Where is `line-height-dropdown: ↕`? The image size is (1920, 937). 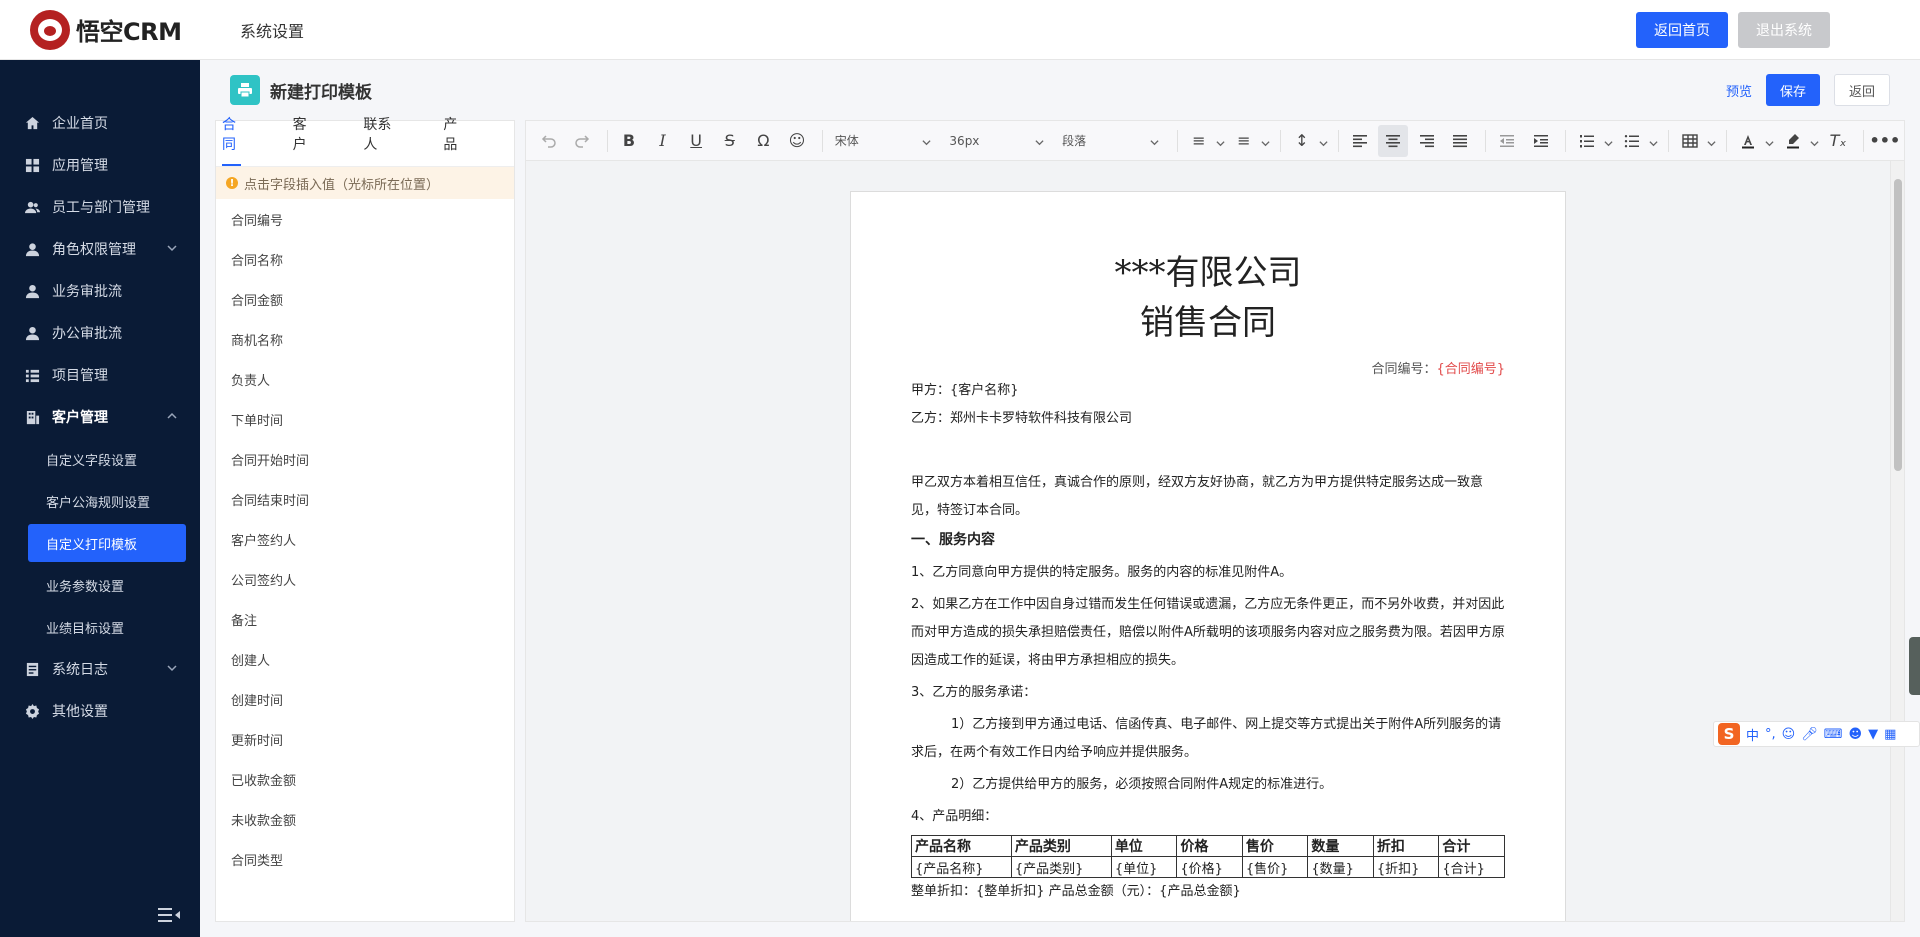 line-height-dropdown: ↕ is located at coordinates (1307, 141).